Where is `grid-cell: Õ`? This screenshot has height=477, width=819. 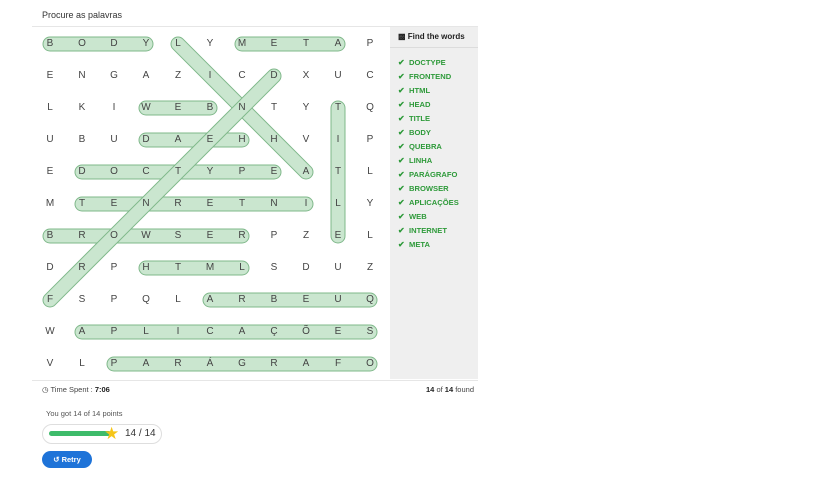 grid-cell: Õ is located at coordinates (306, 332).